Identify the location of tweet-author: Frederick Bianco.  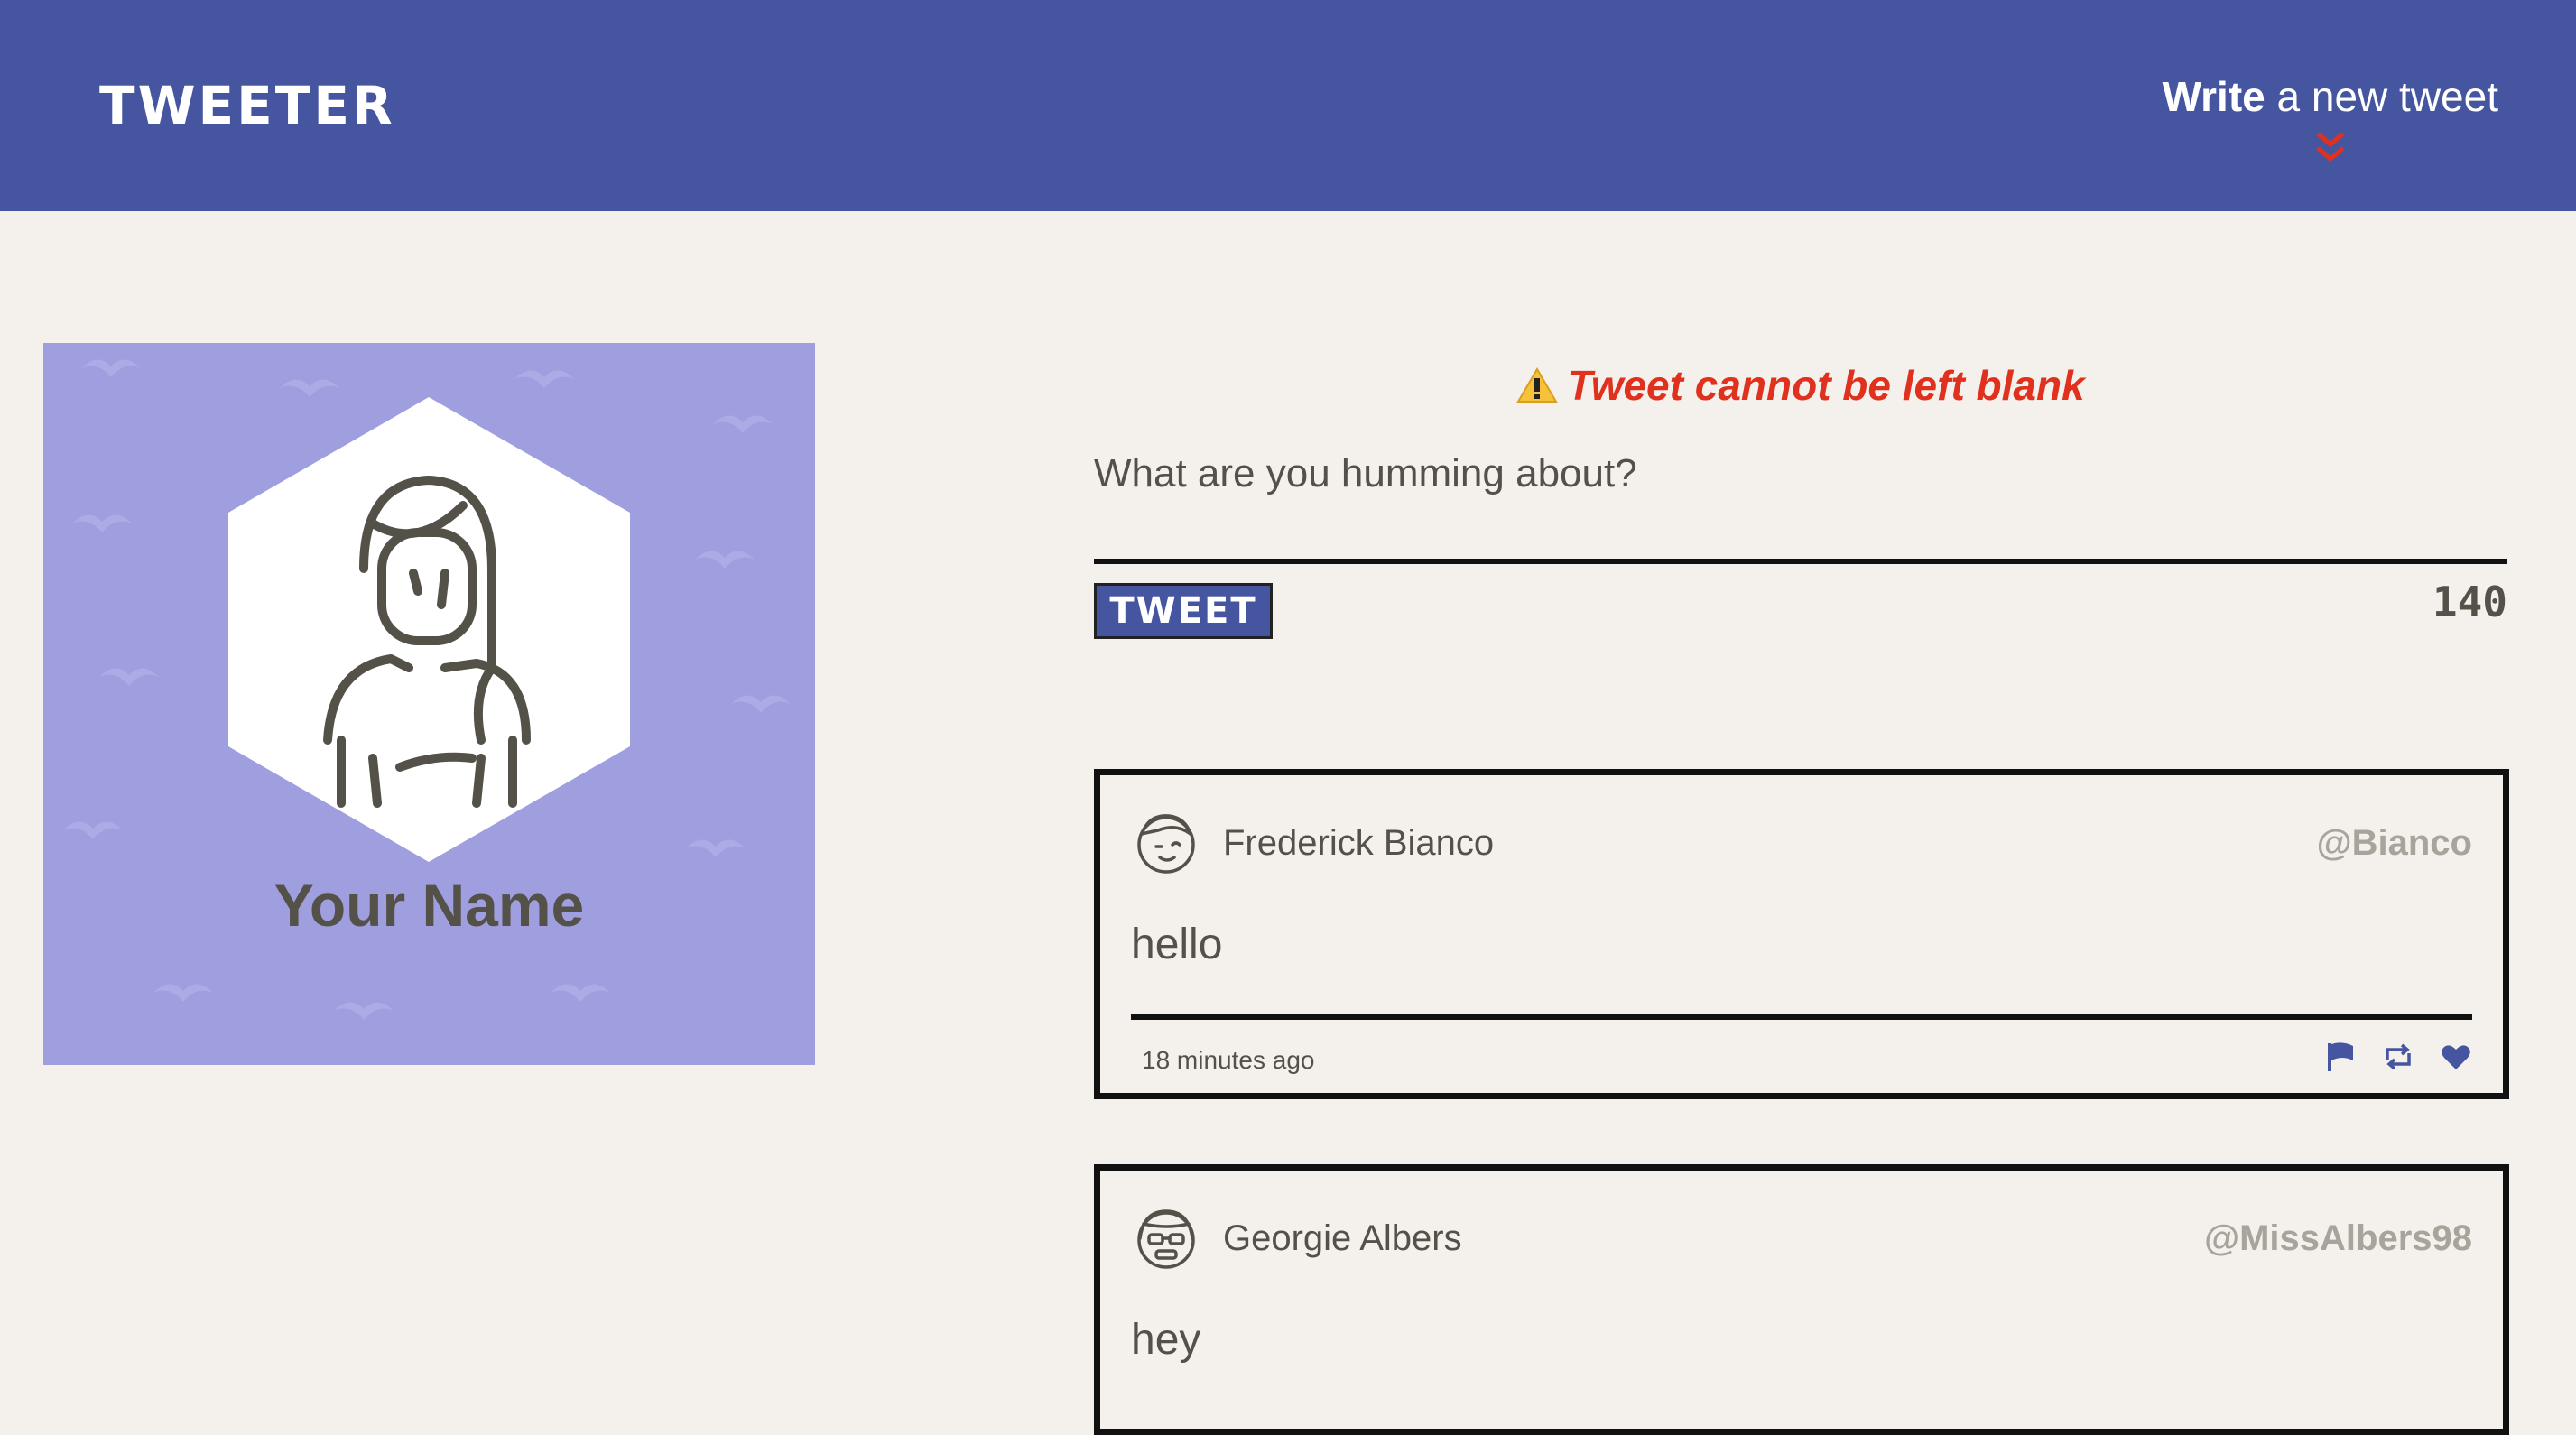
(1359, 842).